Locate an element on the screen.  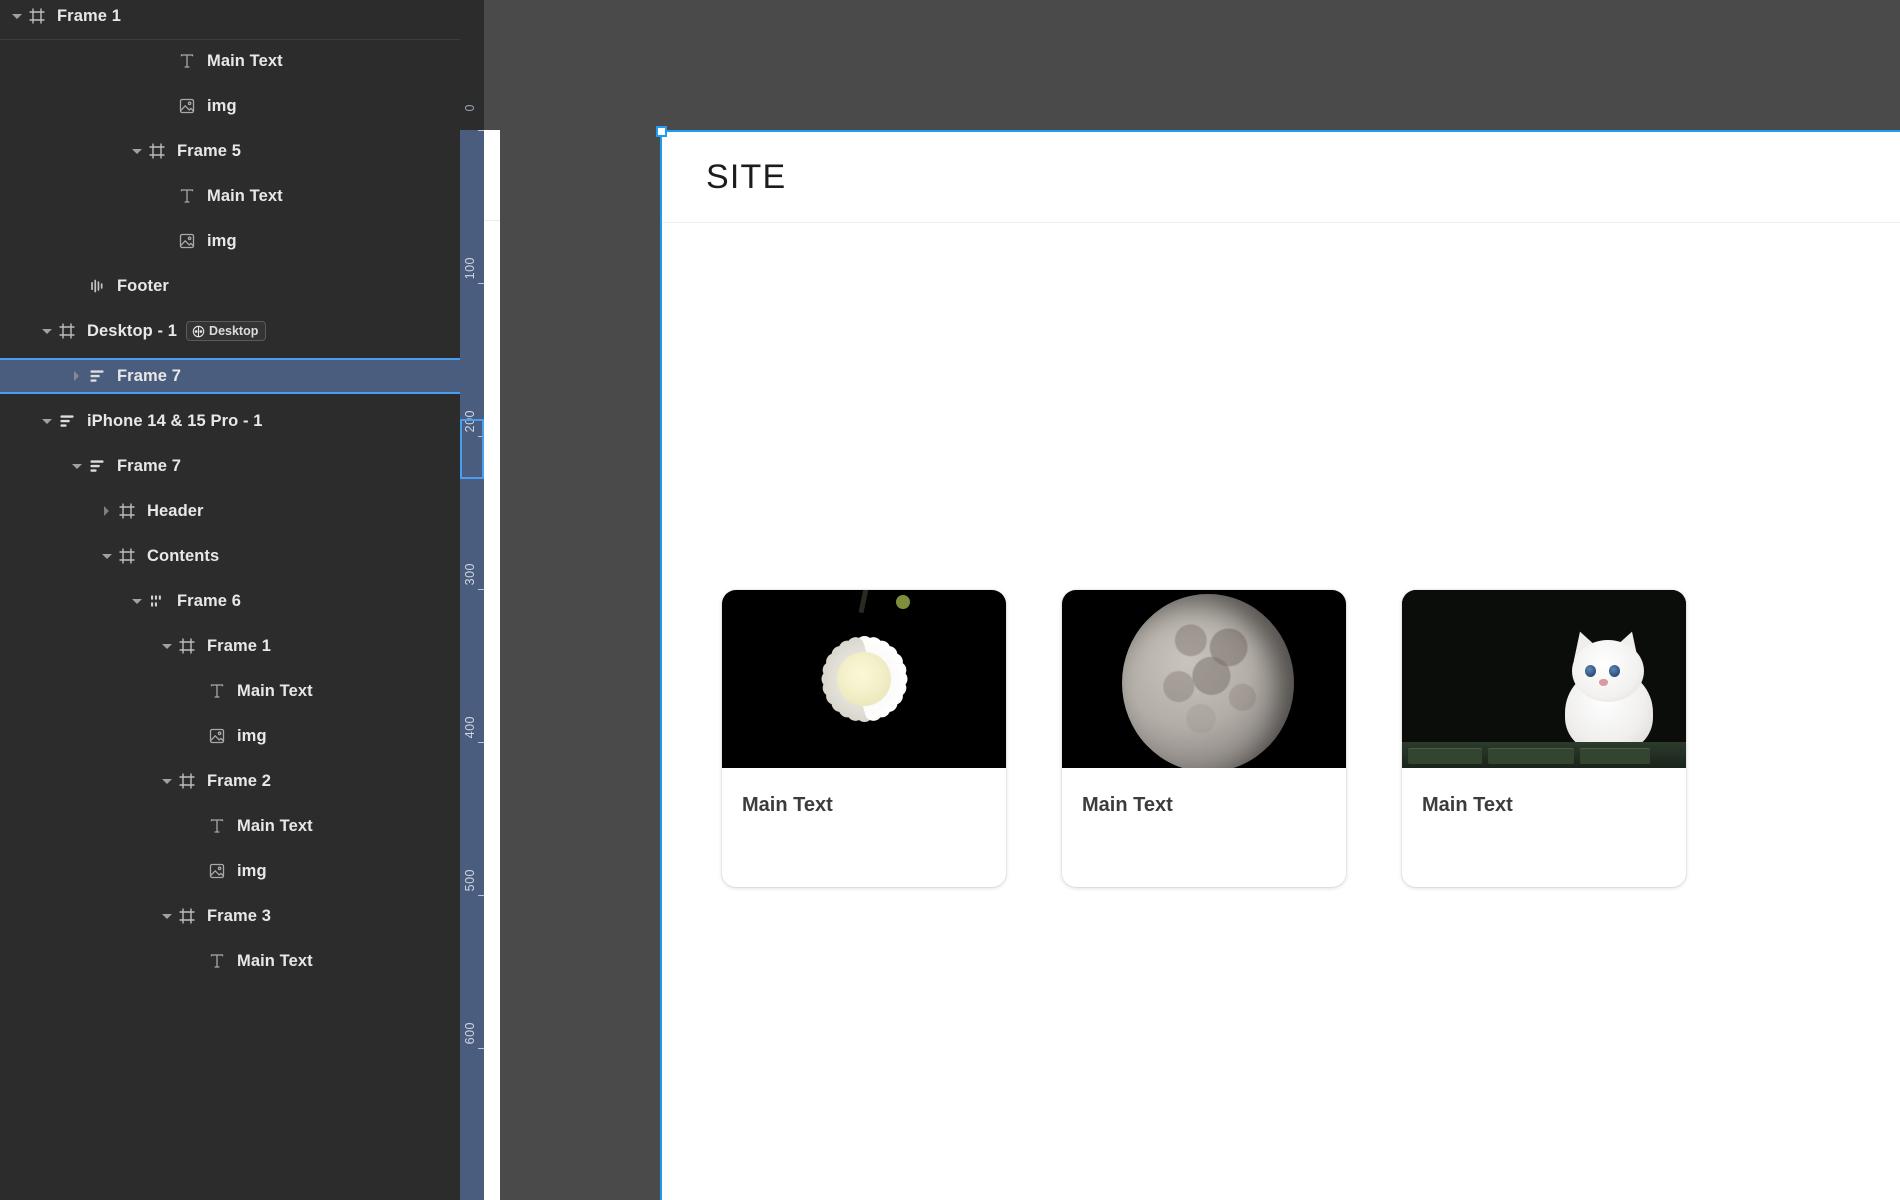
mobile-frame-preview is located at coordinates (492, 665).